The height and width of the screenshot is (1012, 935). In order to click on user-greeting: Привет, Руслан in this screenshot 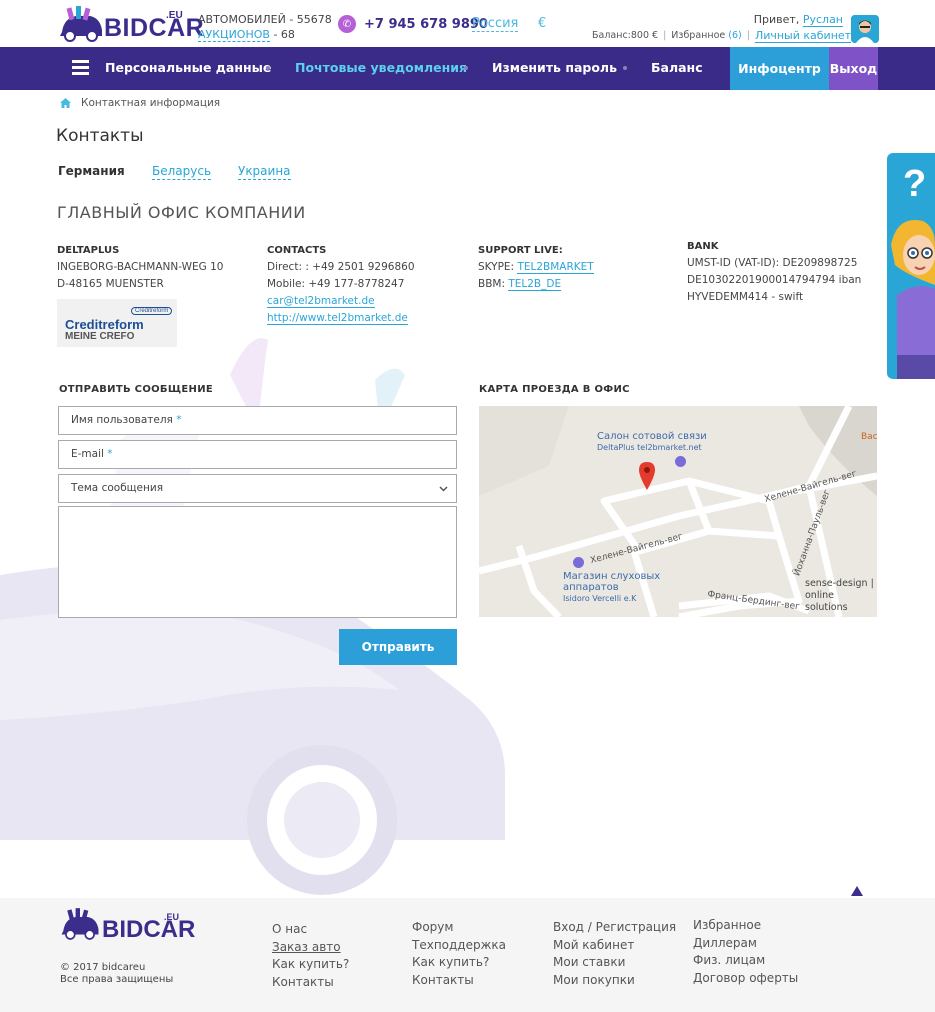, I will do `click(798, 19)`.